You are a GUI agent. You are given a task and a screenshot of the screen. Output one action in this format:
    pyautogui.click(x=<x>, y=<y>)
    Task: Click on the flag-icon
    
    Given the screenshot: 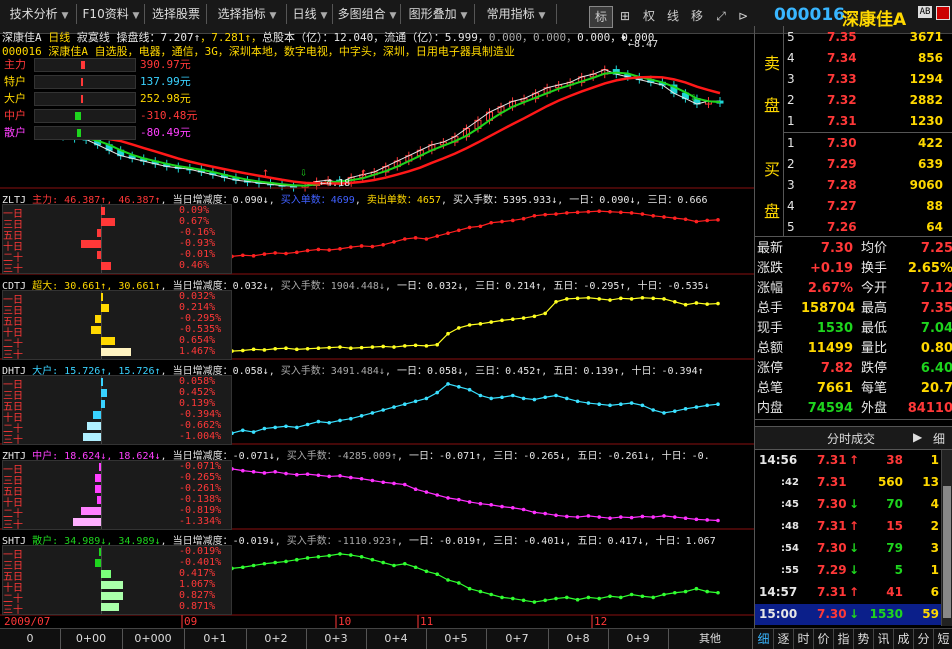 What is the action you would take?
    pyautogui.click(x=943, y=13)
    